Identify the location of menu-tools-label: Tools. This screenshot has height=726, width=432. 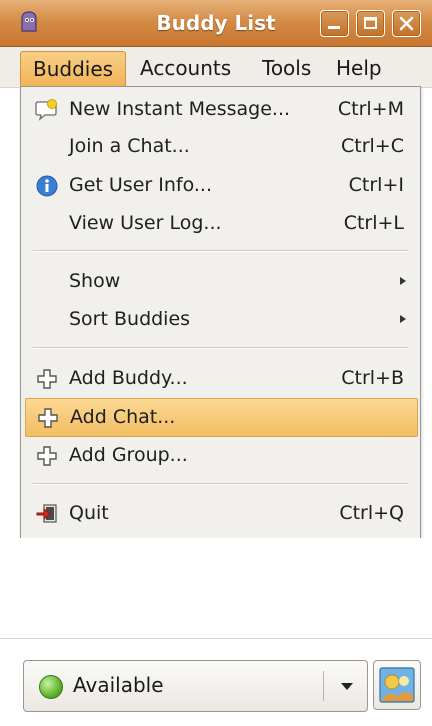
(287, 68).